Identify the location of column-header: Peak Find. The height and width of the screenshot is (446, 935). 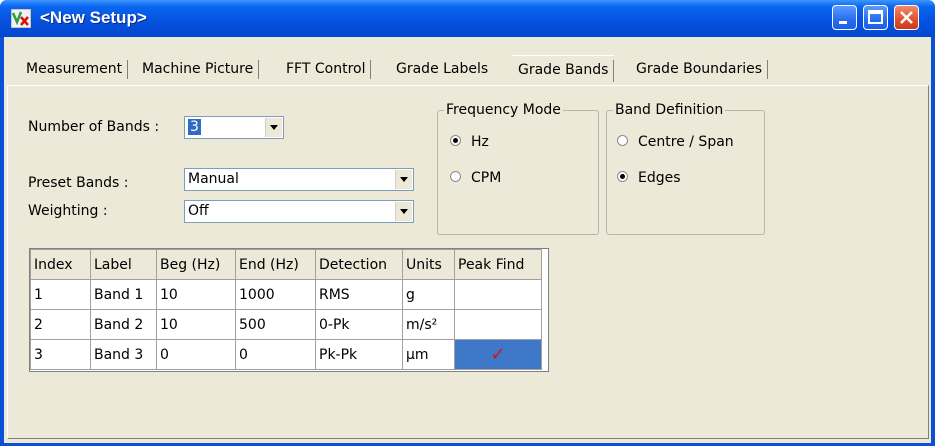
(498, 264).